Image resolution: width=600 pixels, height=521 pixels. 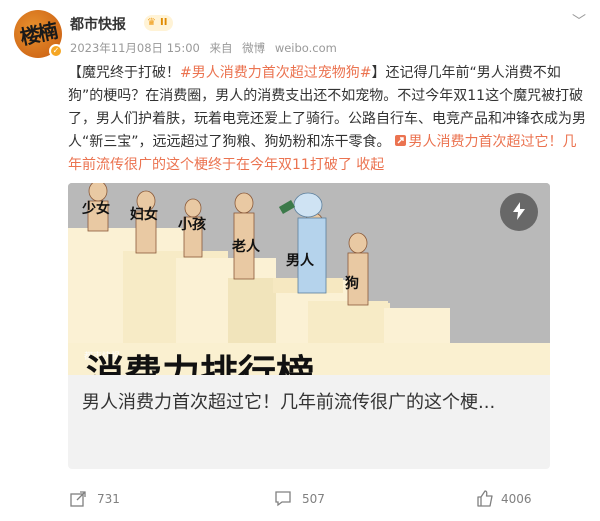 I want to click on comment-count: 507, so click(x=313, y=499).